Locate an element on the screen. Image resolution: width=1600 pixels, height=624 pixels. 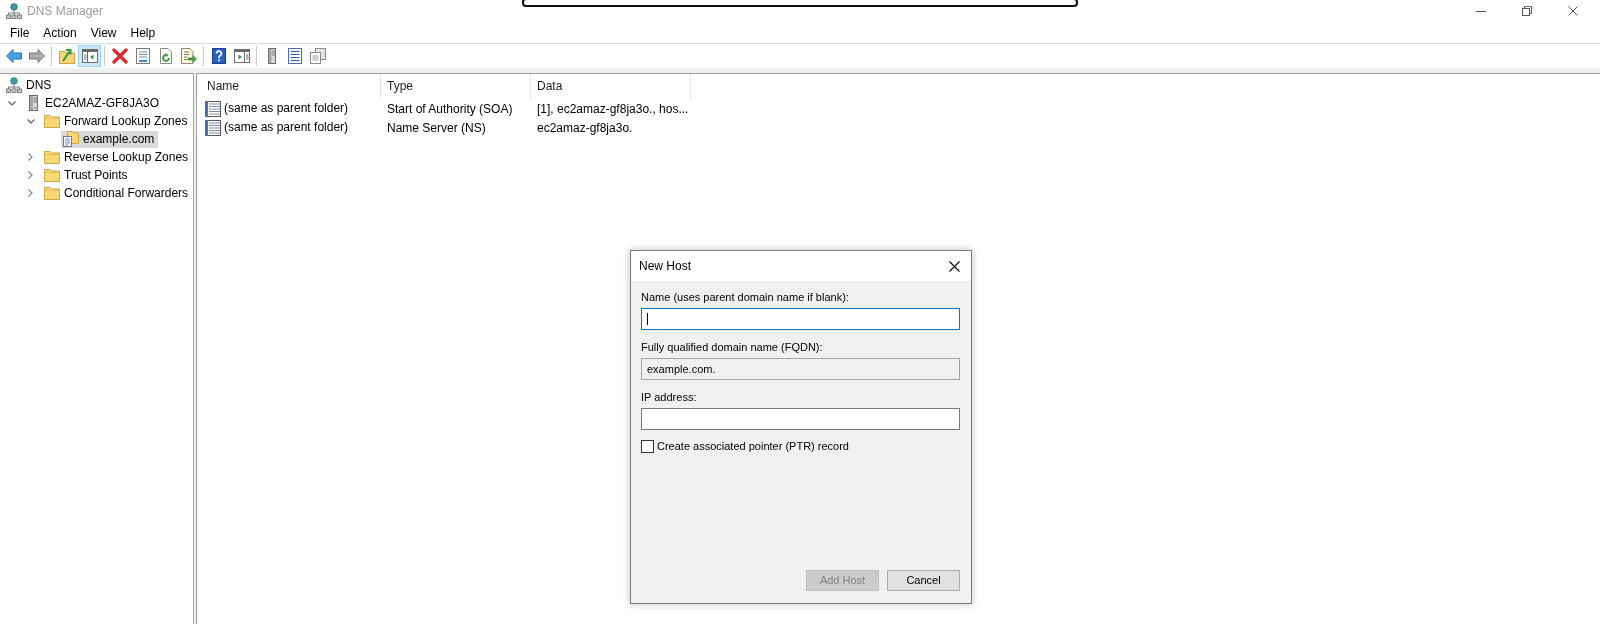
field-label: Name (uses parent domain name if blank): is located at coordinates (745, 297).